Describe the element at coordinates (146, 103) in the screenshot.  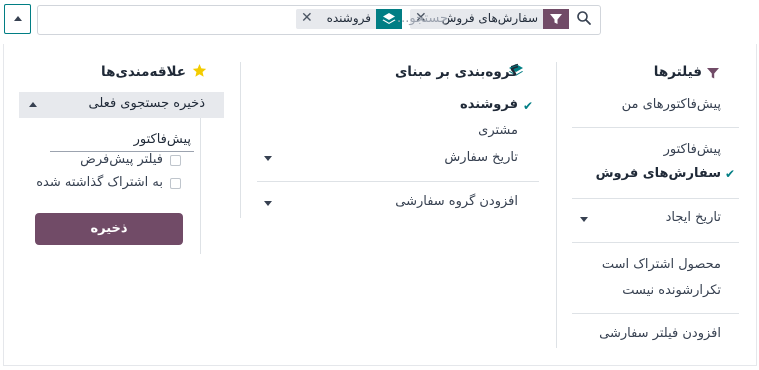
I see `save-current-search-label: ذخیره جستجوی فعلی` at that location.